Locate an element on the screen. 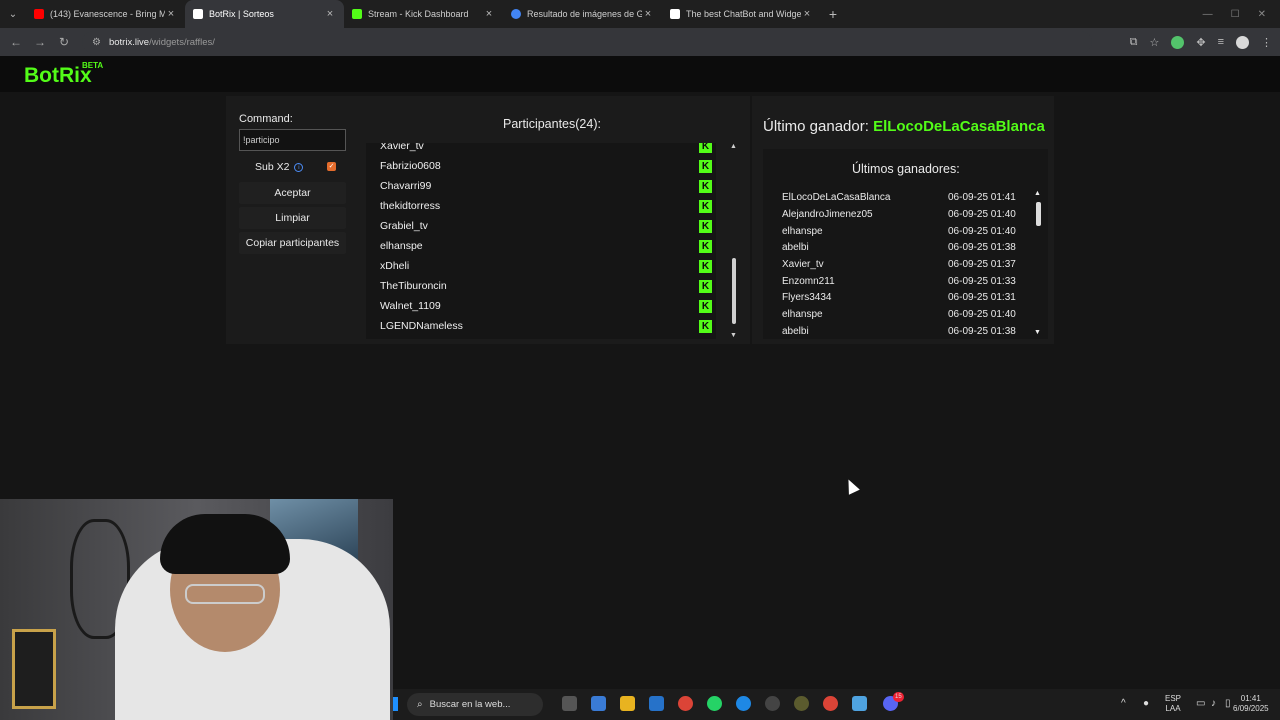 This screenshot has width=1280, height=720. list-item: elhanspe K is located at coordinates (541, 247).